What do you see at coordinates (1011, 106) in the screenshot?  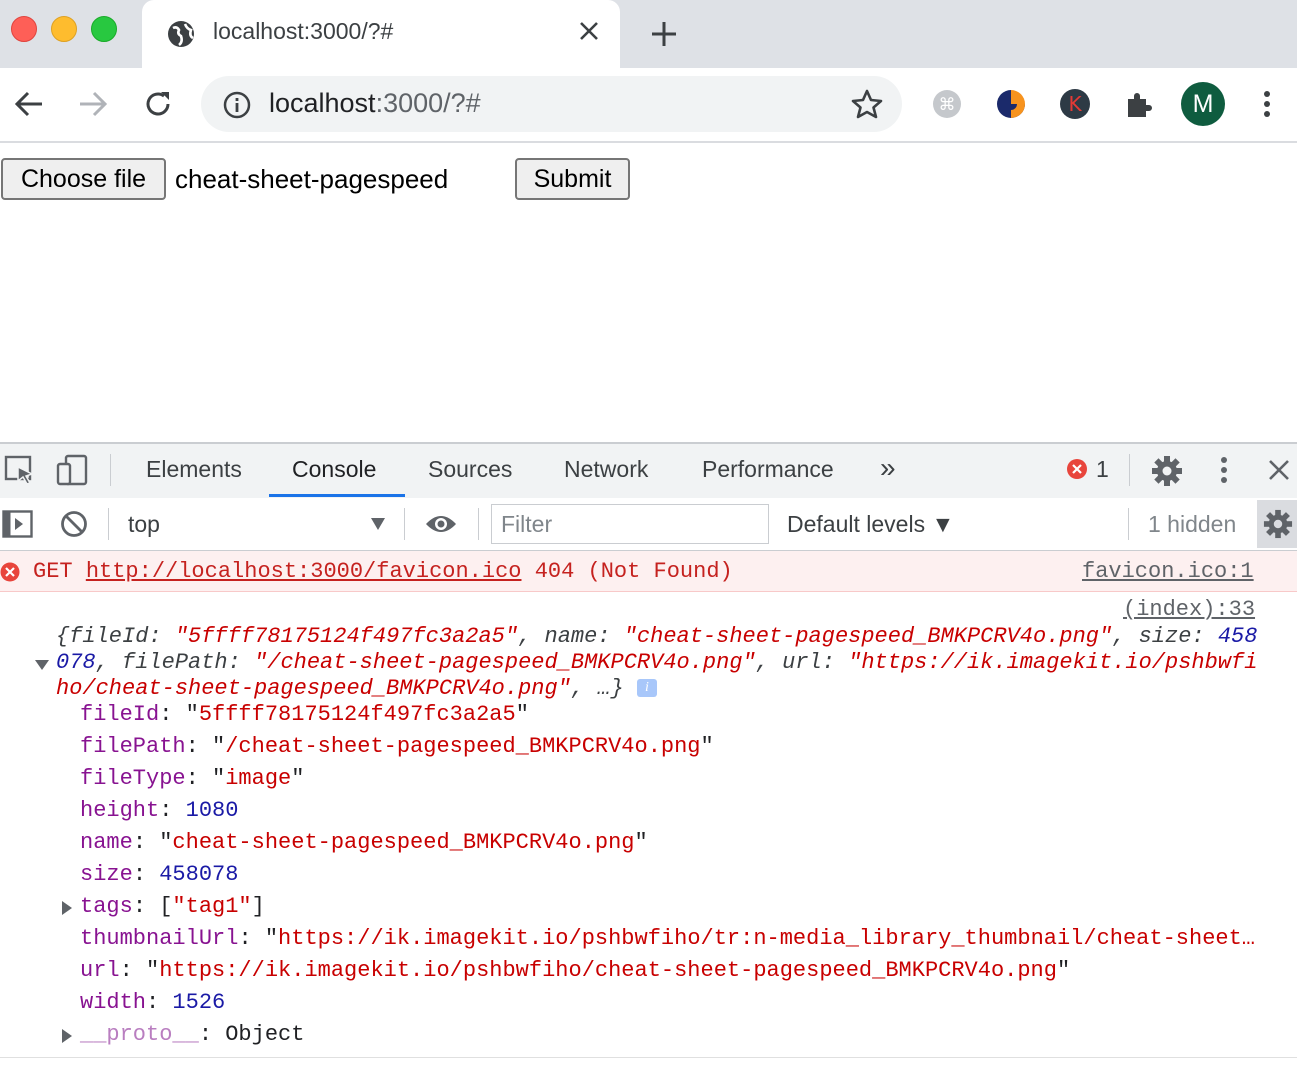 I see `s-extension-icon` at bounding box center [1011, 106].